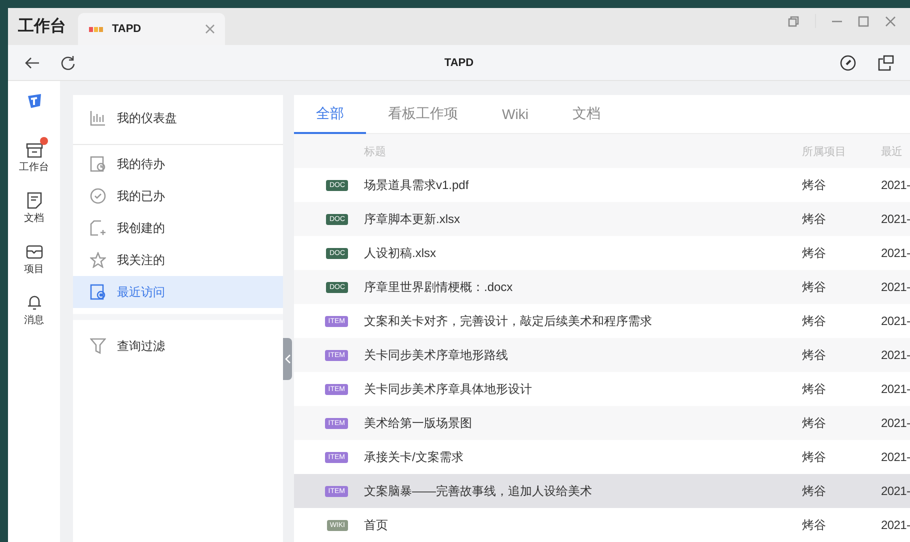 This screenshot has width=910, height=542. Describe the element at coordinates (414, 457) in the screenshot. I see `title-cell-text: 承接关卡/文案需求` at that location.